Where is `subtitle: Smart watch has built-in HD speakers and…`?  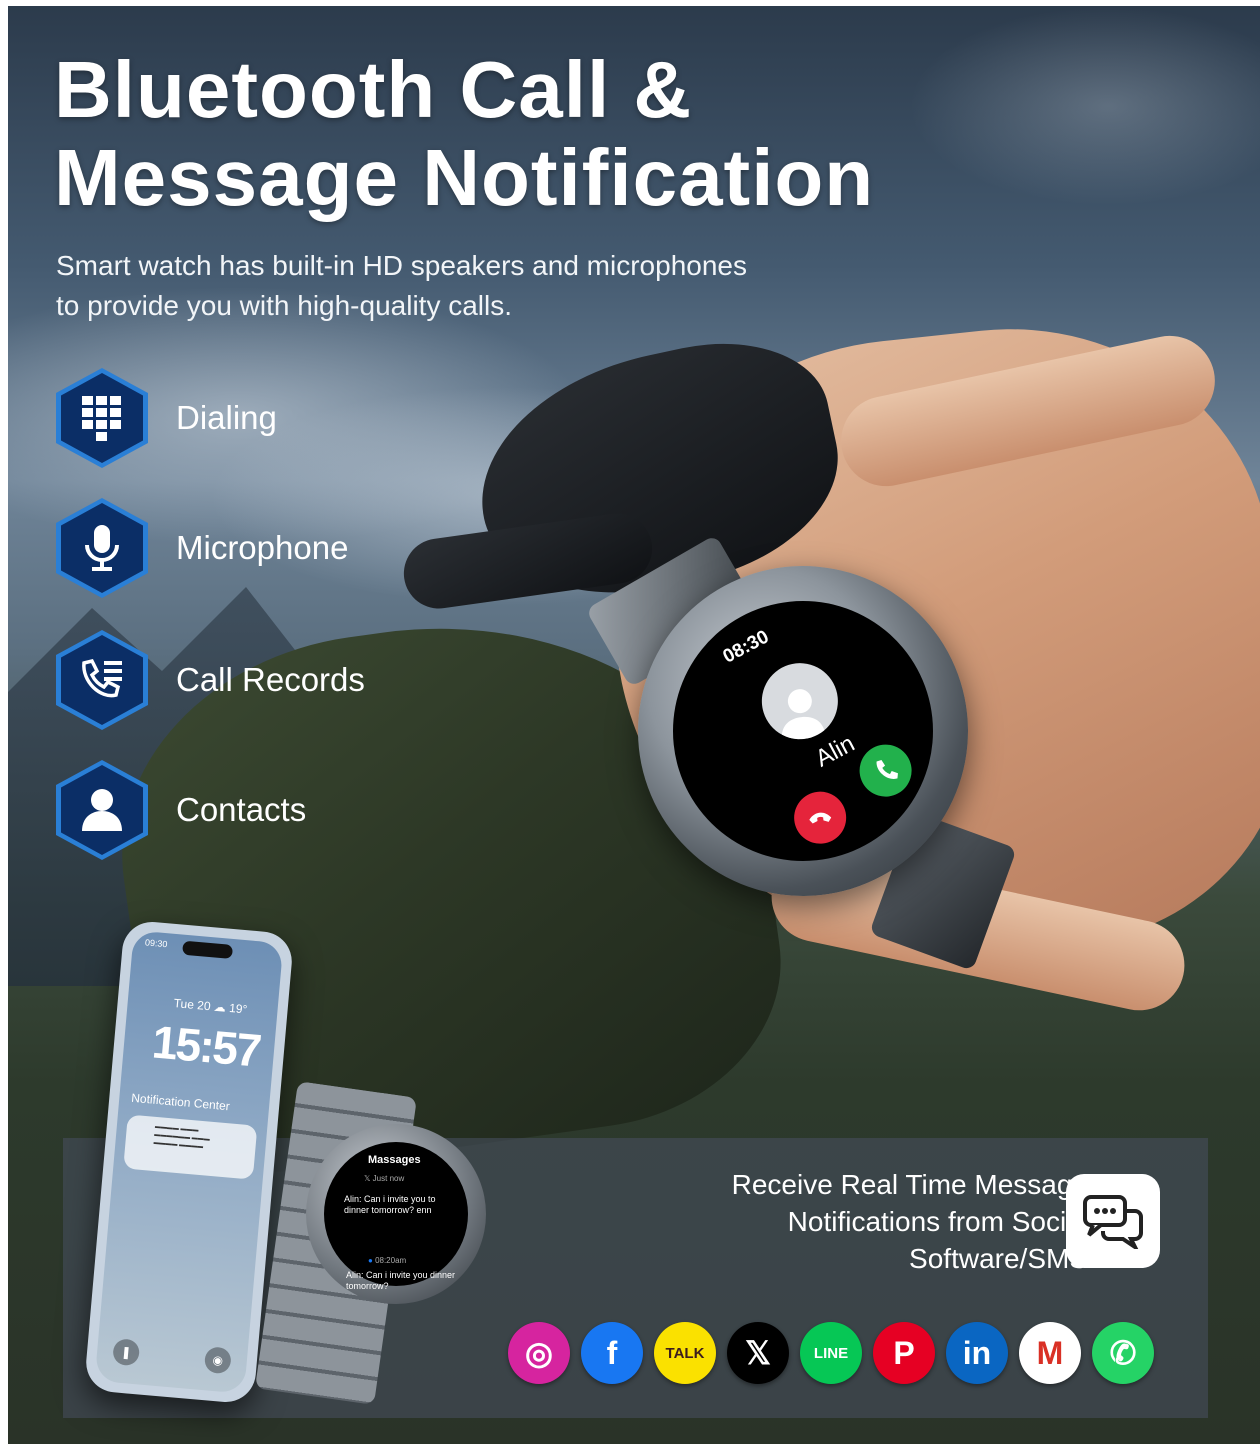
subtitle: Smart watch has built-in HD speakers and… is located at coordinates (436, 286).